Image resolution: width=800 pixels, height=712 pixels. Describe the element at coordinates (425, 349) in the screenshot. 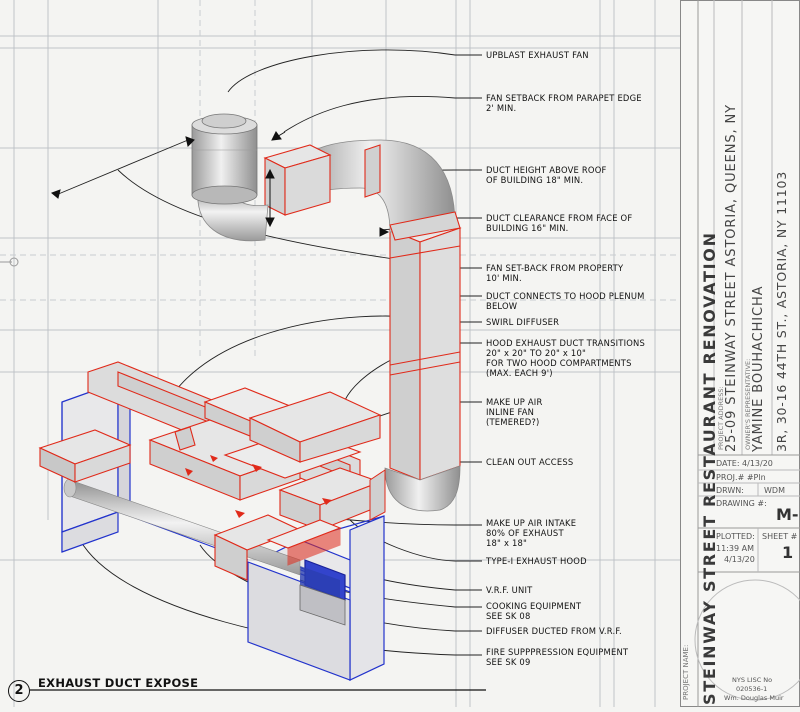

I see `vertical-riser-duct` at that location.